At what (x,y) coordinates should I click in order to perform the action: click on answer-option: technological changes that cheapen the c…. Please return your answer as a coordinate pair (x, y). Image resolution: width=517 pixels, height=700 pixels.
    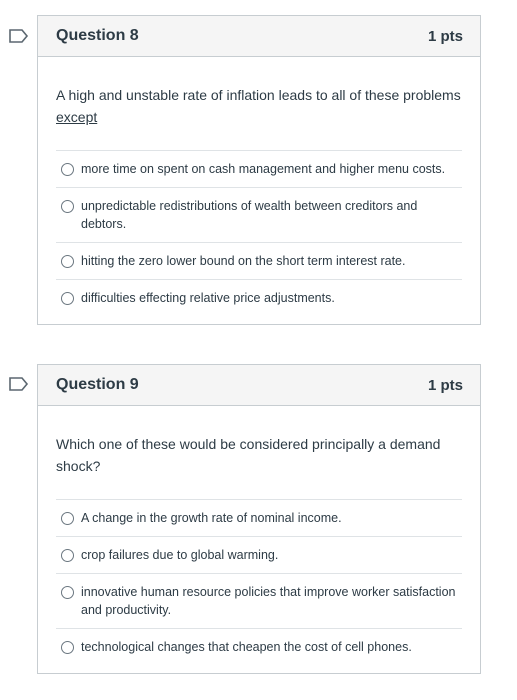
    Looking at the image, I should click on (259, 646).